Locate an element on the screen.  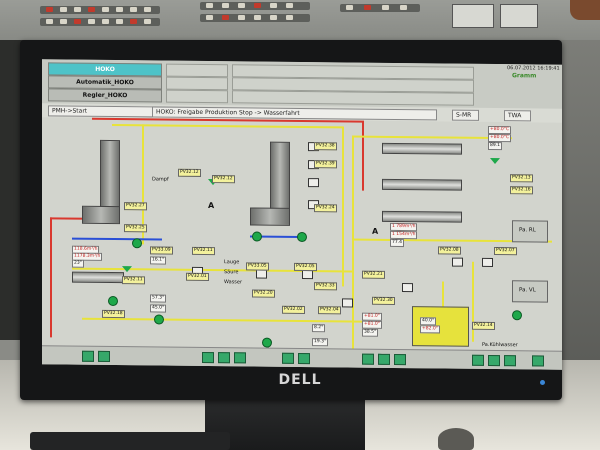
cooling-water-label: Pa.Kühlwasser is located at coordinates (500, 345).